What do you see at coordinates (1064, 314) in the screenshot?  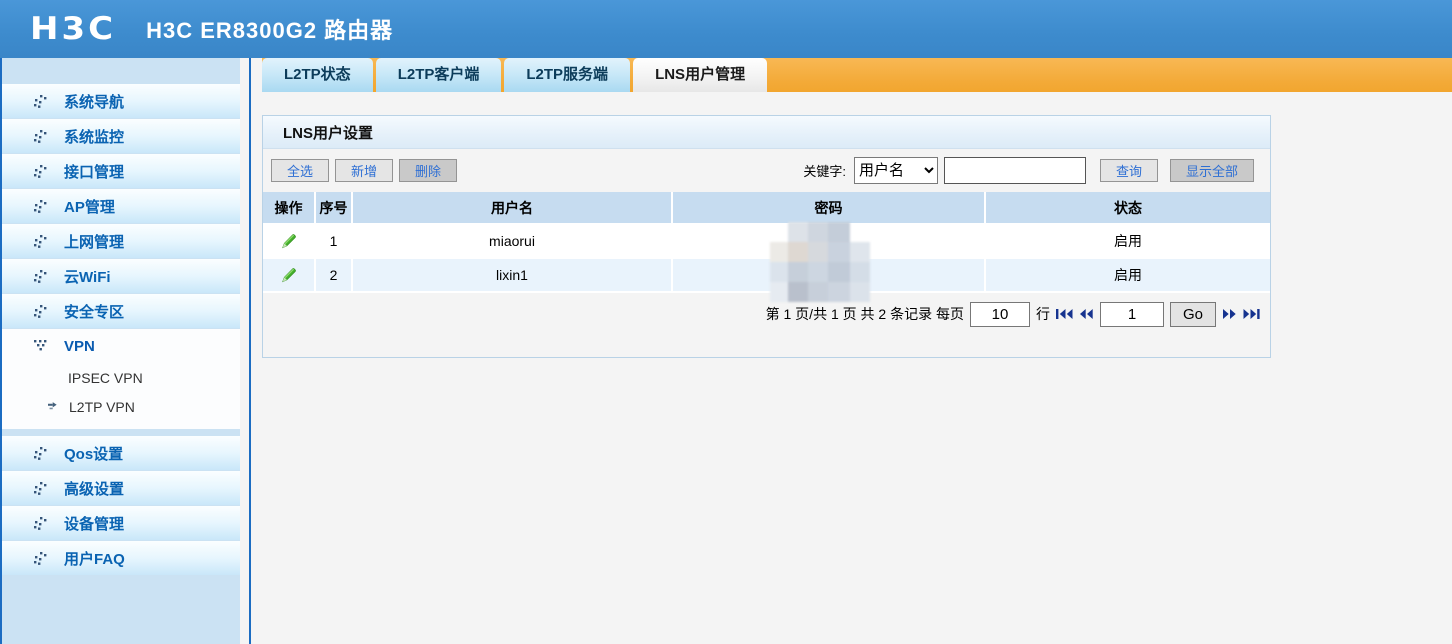 I see `first-page-button` at bounding box center [1064, 314].